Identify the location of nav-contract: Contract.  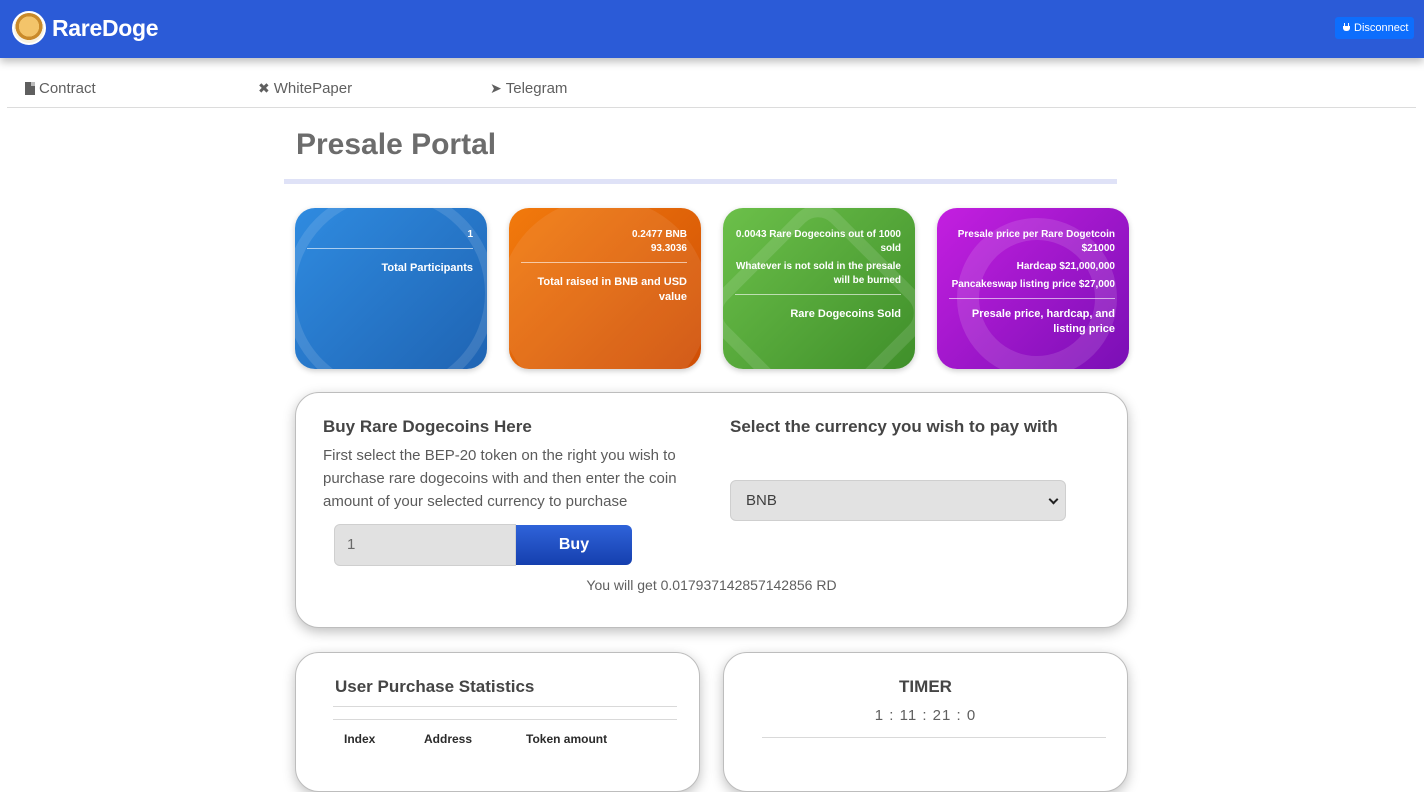
(60, 88).